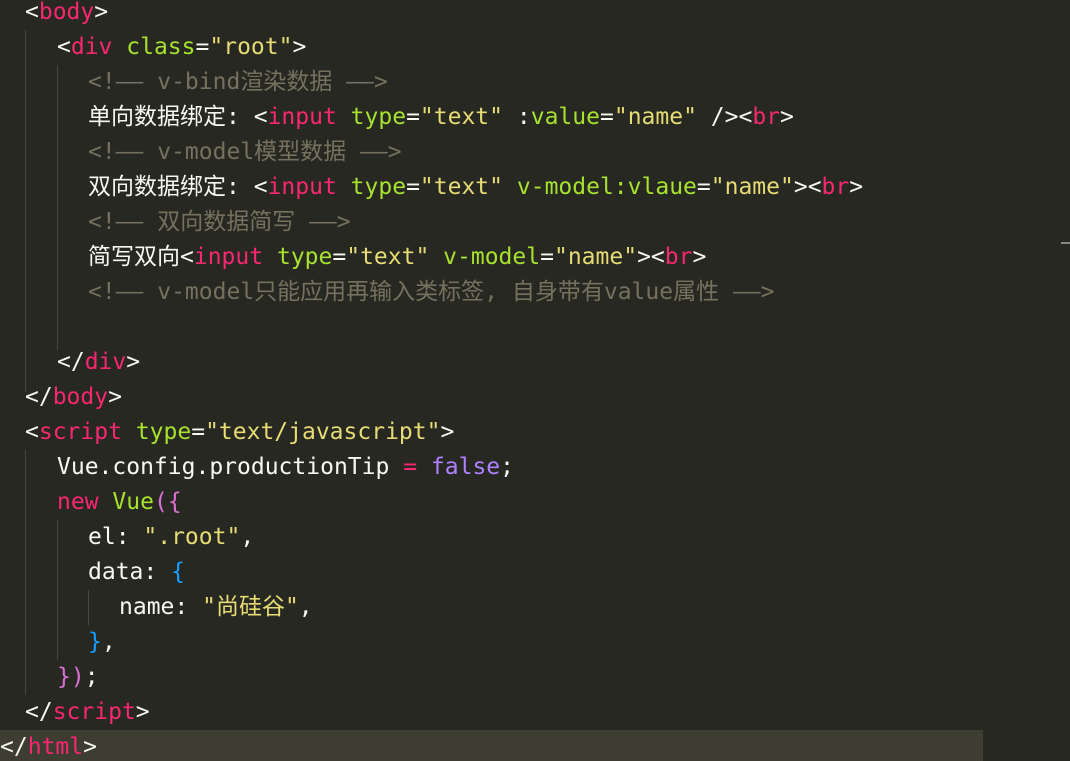 This screenshot has width=1070, height=761. Describe the element at coordinates (161, 47) in the screenshot. I see `code-token: class` at that location.